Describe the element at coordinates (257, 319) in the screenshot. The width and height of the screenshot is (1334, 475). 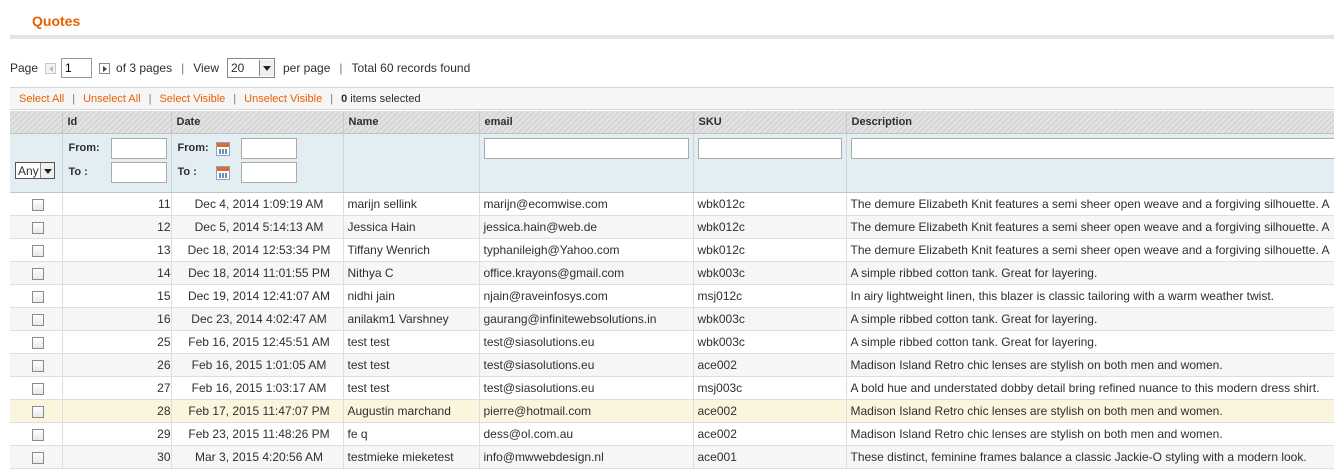
I see `cell-date: Dec 23, 2014 4:02:47 AM` at that location.